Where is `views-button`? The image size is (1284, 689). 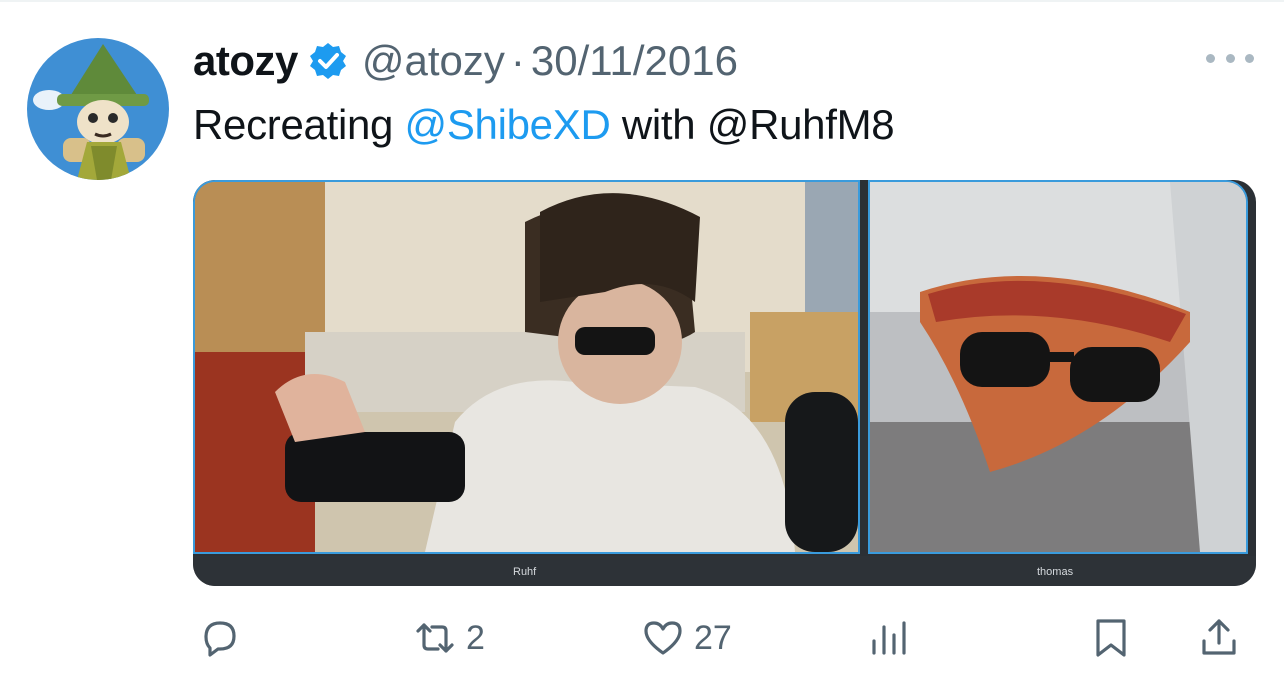
views-button is located at coordinates (889, 638).